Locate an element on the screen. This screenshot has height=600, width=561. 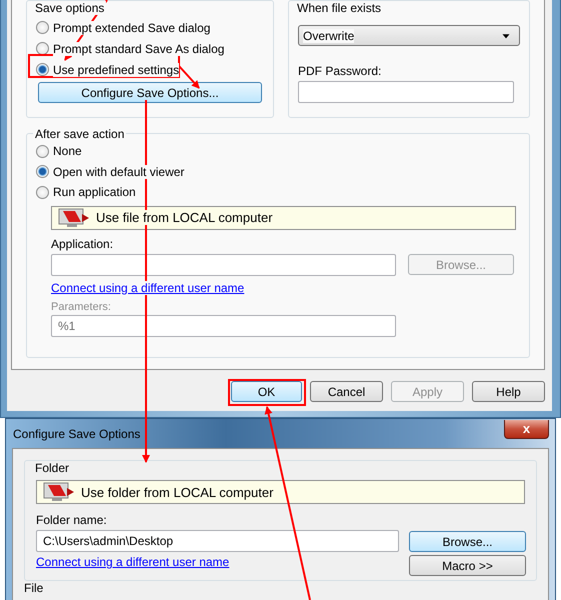
parameters-field: %1 is located at coordinates (223, 325).